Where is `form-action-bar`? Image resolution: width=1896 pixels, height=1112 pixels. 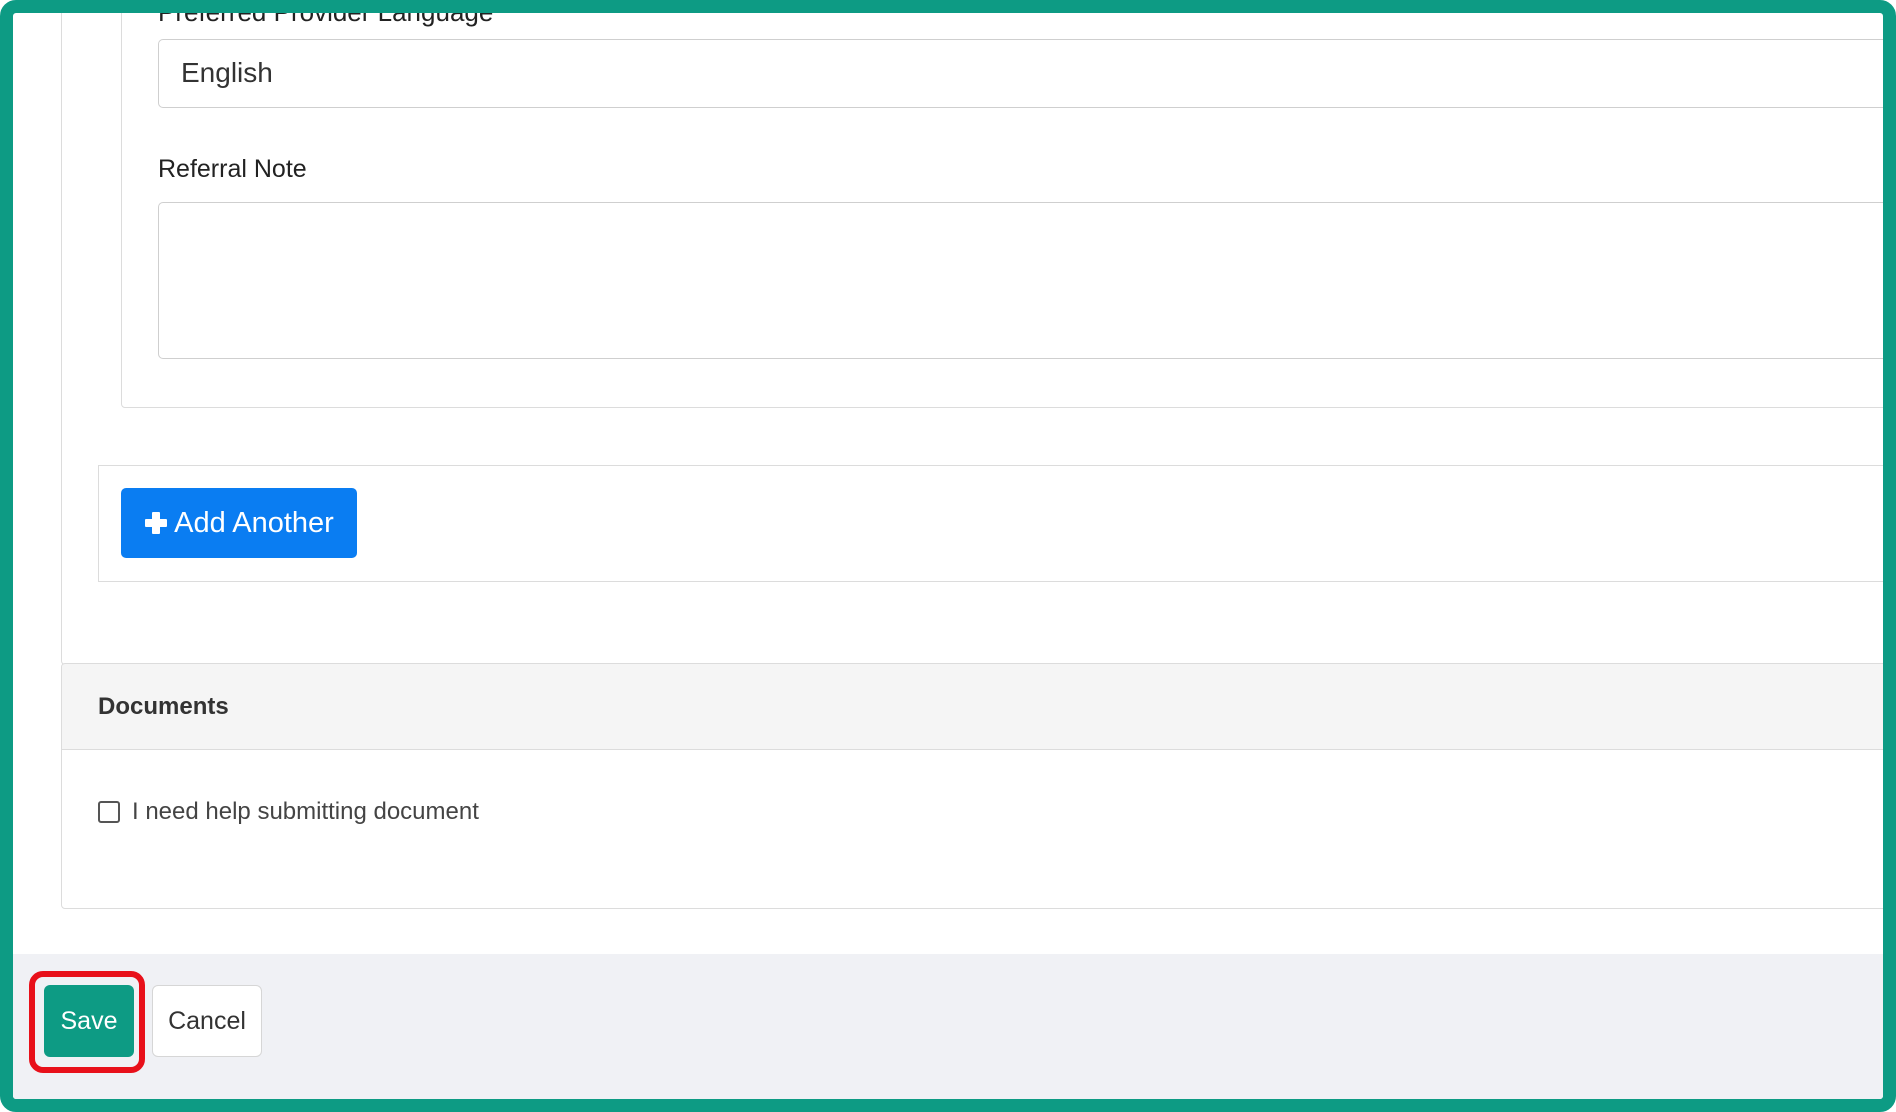 form-action-bar is located at coordinates (948, 1026).